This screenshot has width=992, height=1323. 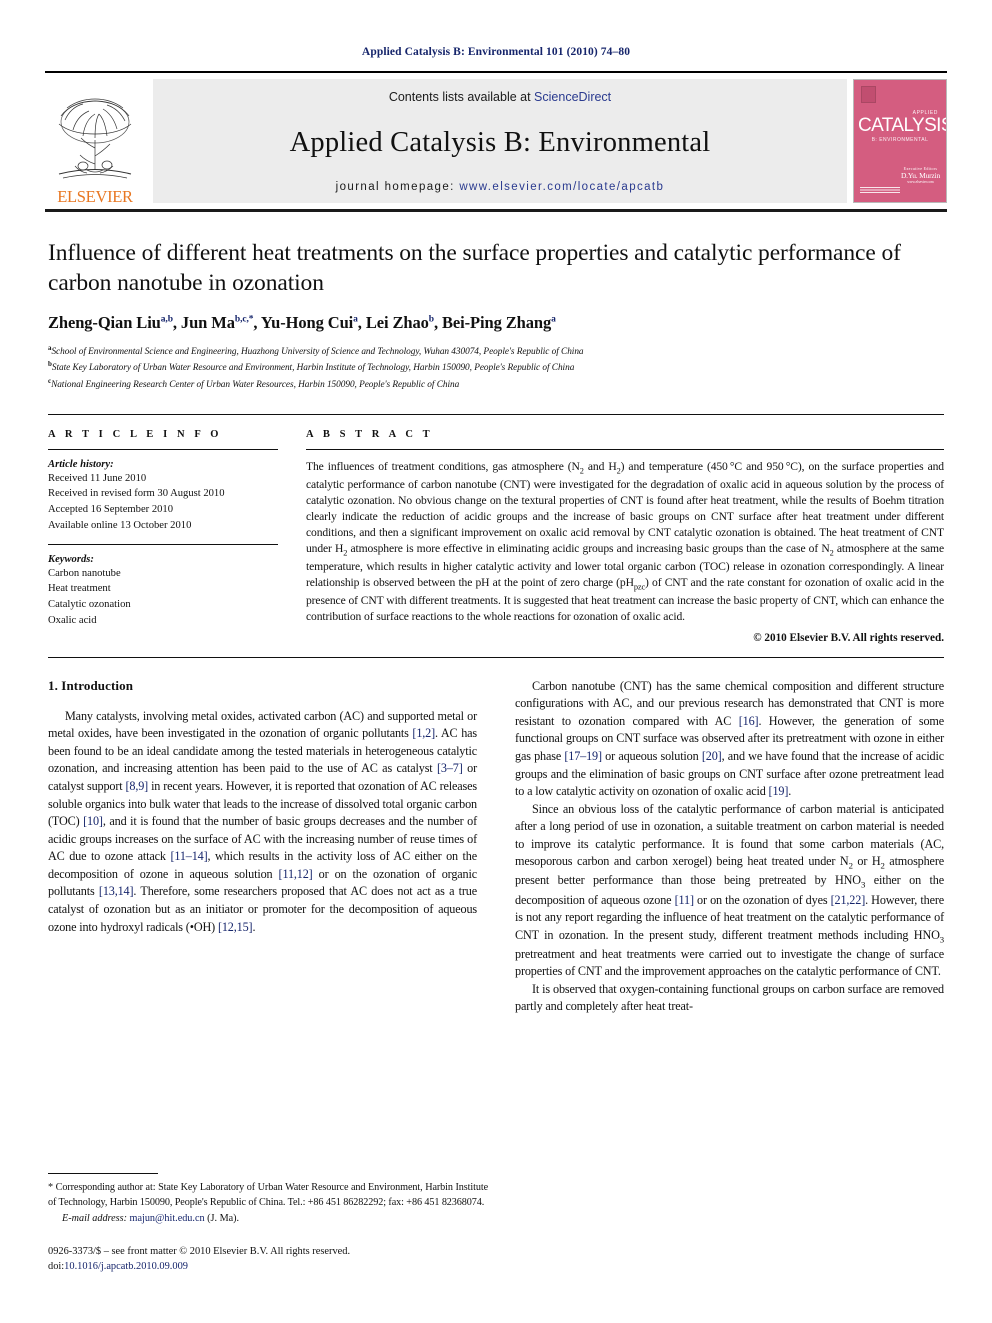 What do you see at coordinates (97, 478) in the screenshot?
I see `history-item: Received 11 June 2010` at bounding box center [97, 478].